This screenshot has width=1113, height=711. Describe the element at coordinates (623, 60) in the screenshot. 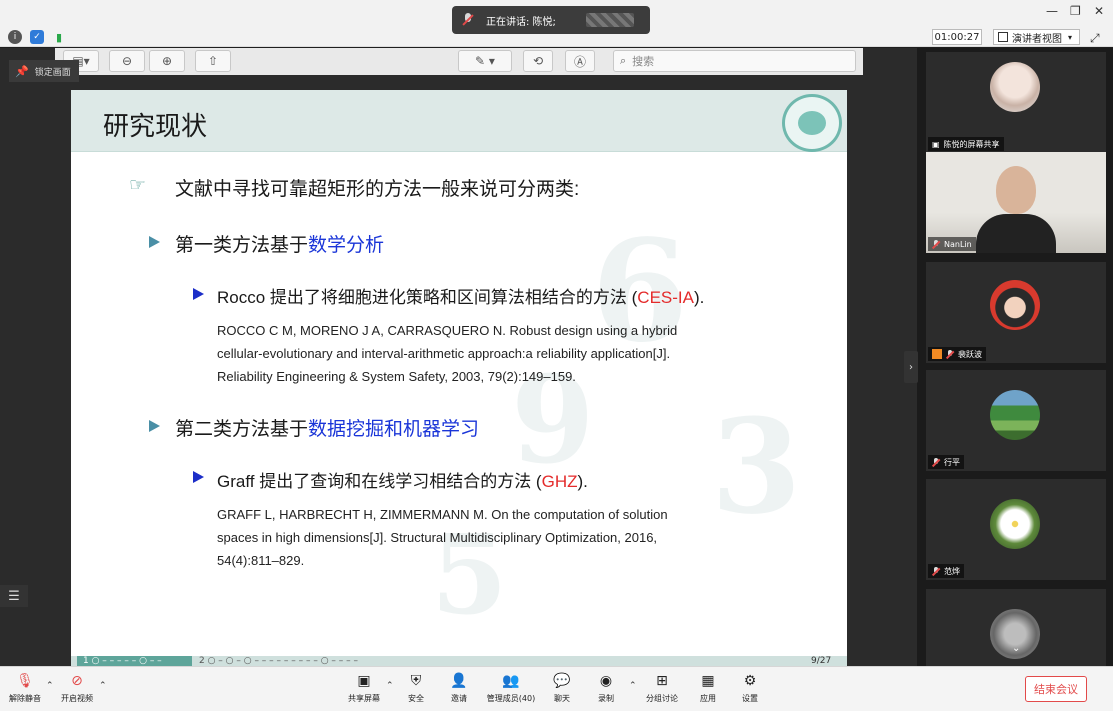

I see `search-icon: ⌕` at that location.